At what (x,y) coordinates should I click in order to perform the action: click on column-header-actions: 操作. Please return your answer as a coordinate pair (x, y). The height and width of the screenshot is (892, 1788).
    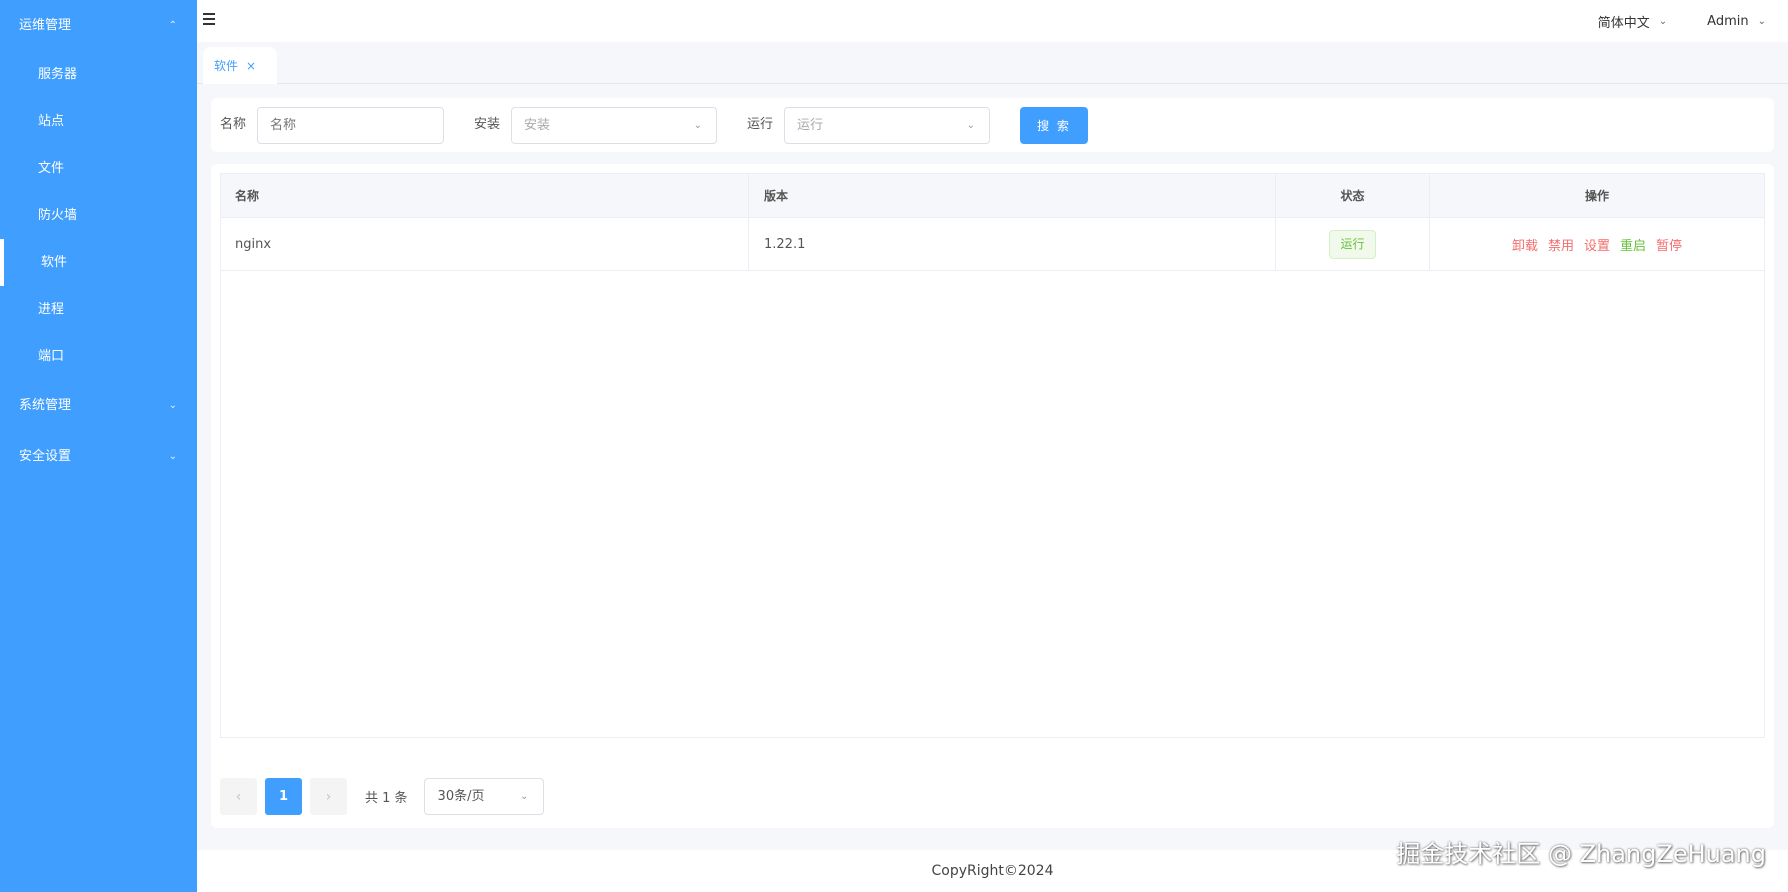
    Looking at the image, I should click on (1596, 196).